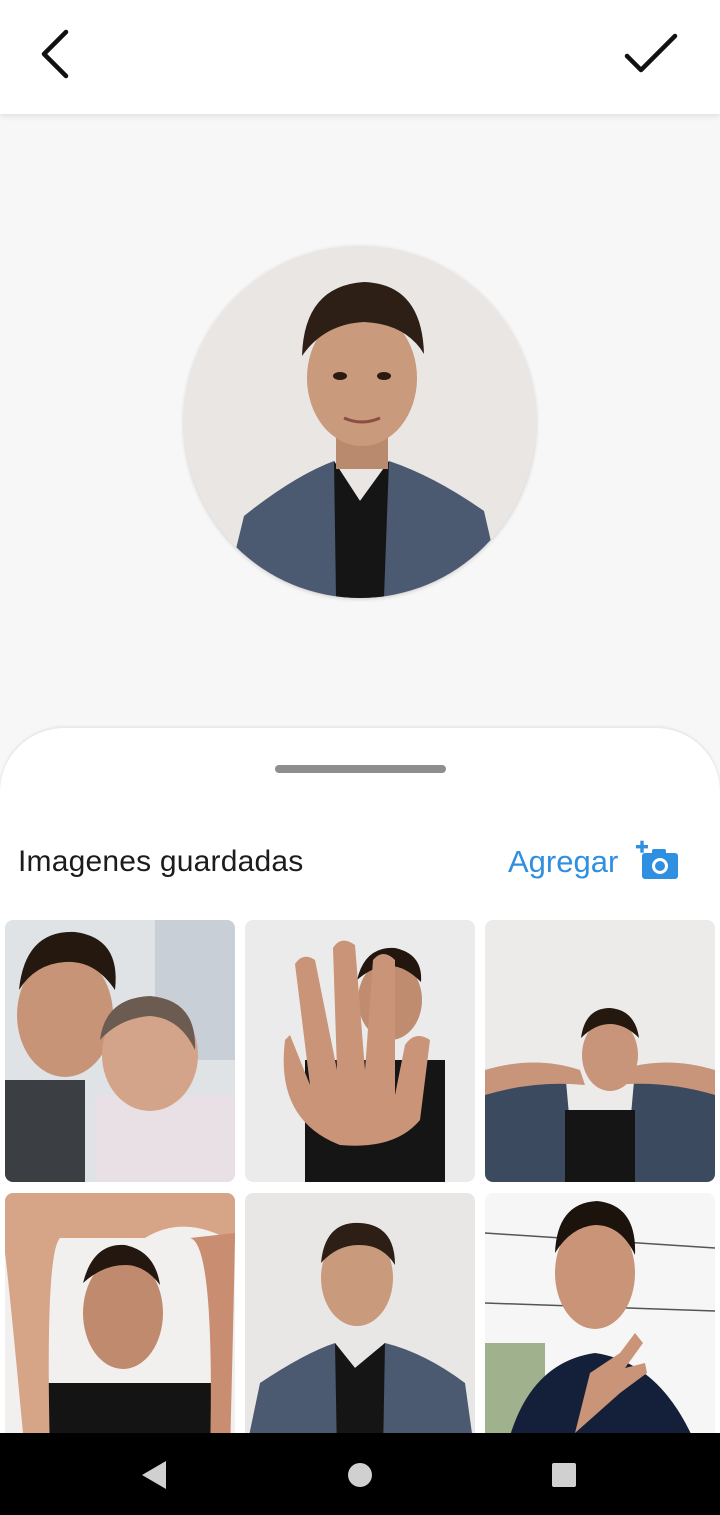 The image size is (720, 1515). I want to click on sheet-title: Imagenes guardadas, so click(161, 861).